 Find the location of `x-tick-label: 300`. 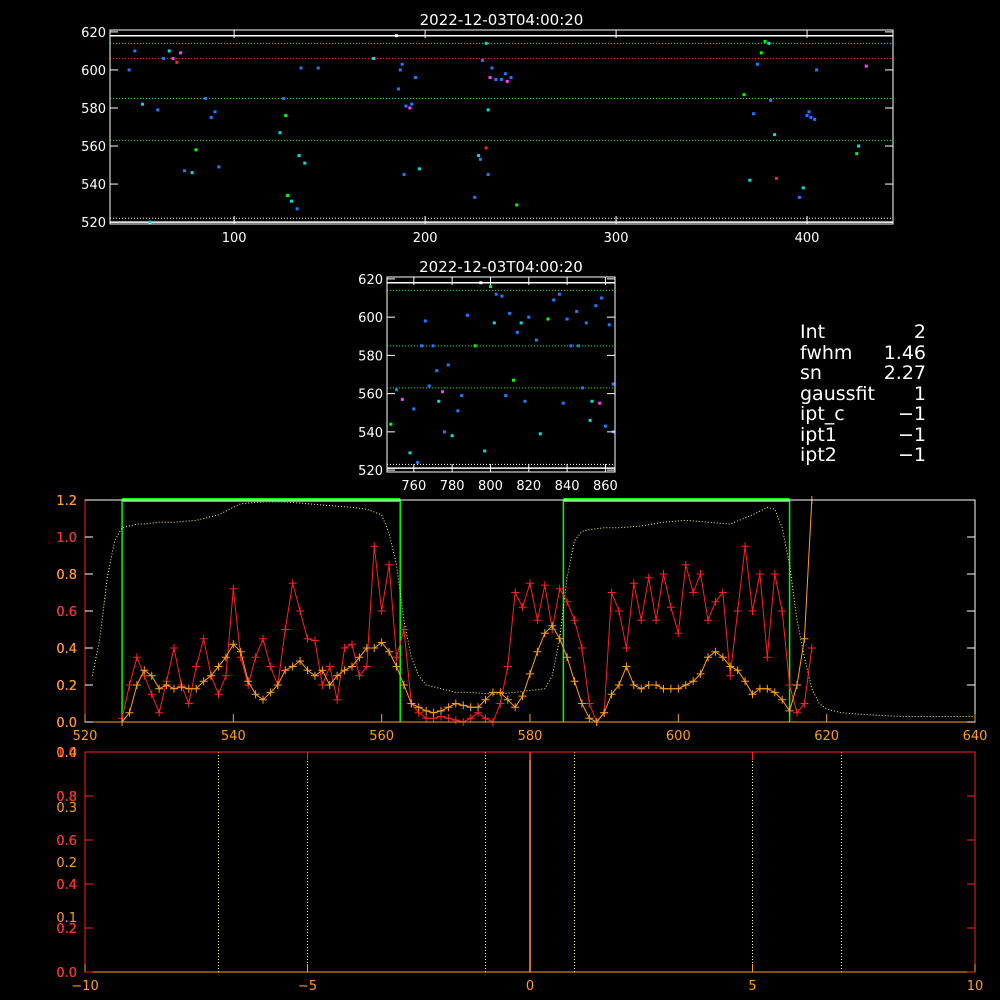

x-tick-label: 300 is located at coordinates (616, 238).